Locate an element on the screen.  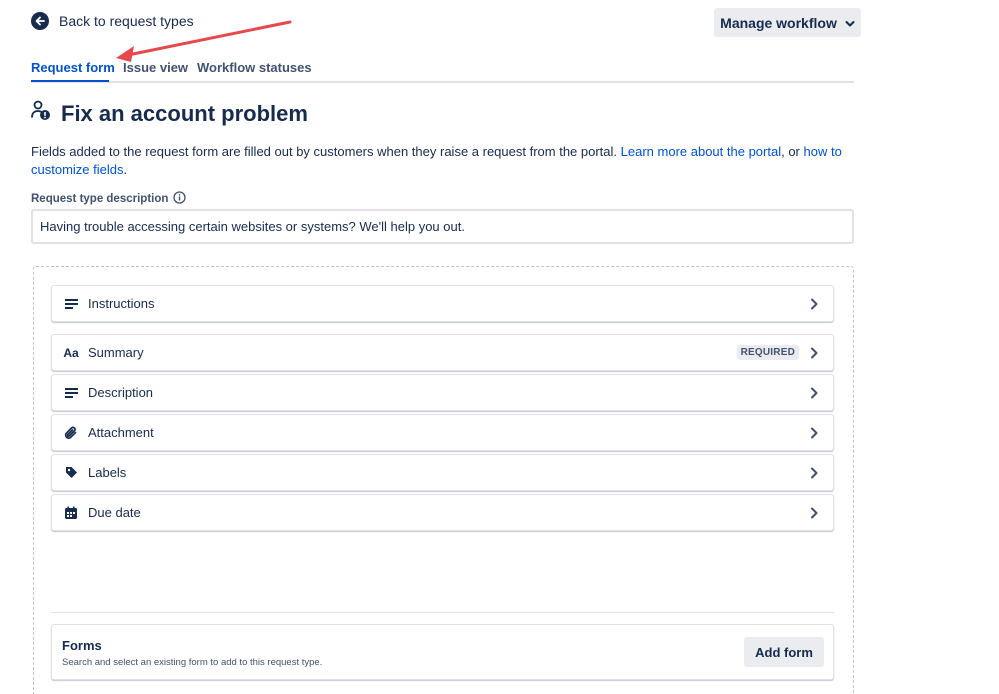
tab-workflow-statuses: Workflow statuses is located at coordinates (254, 67).